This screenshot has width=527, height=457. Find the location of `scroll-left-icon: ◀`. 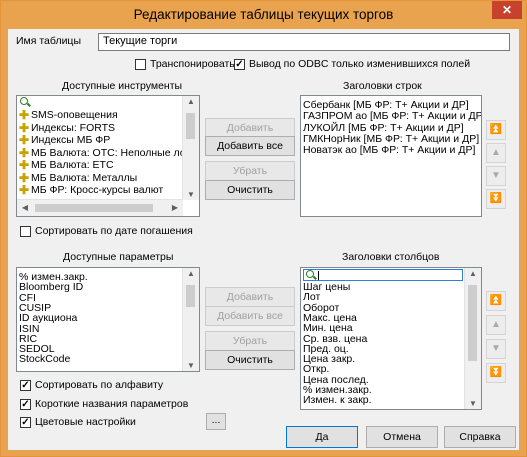

scroll-left-icon: ◀ is located at coordinates (25, 207).